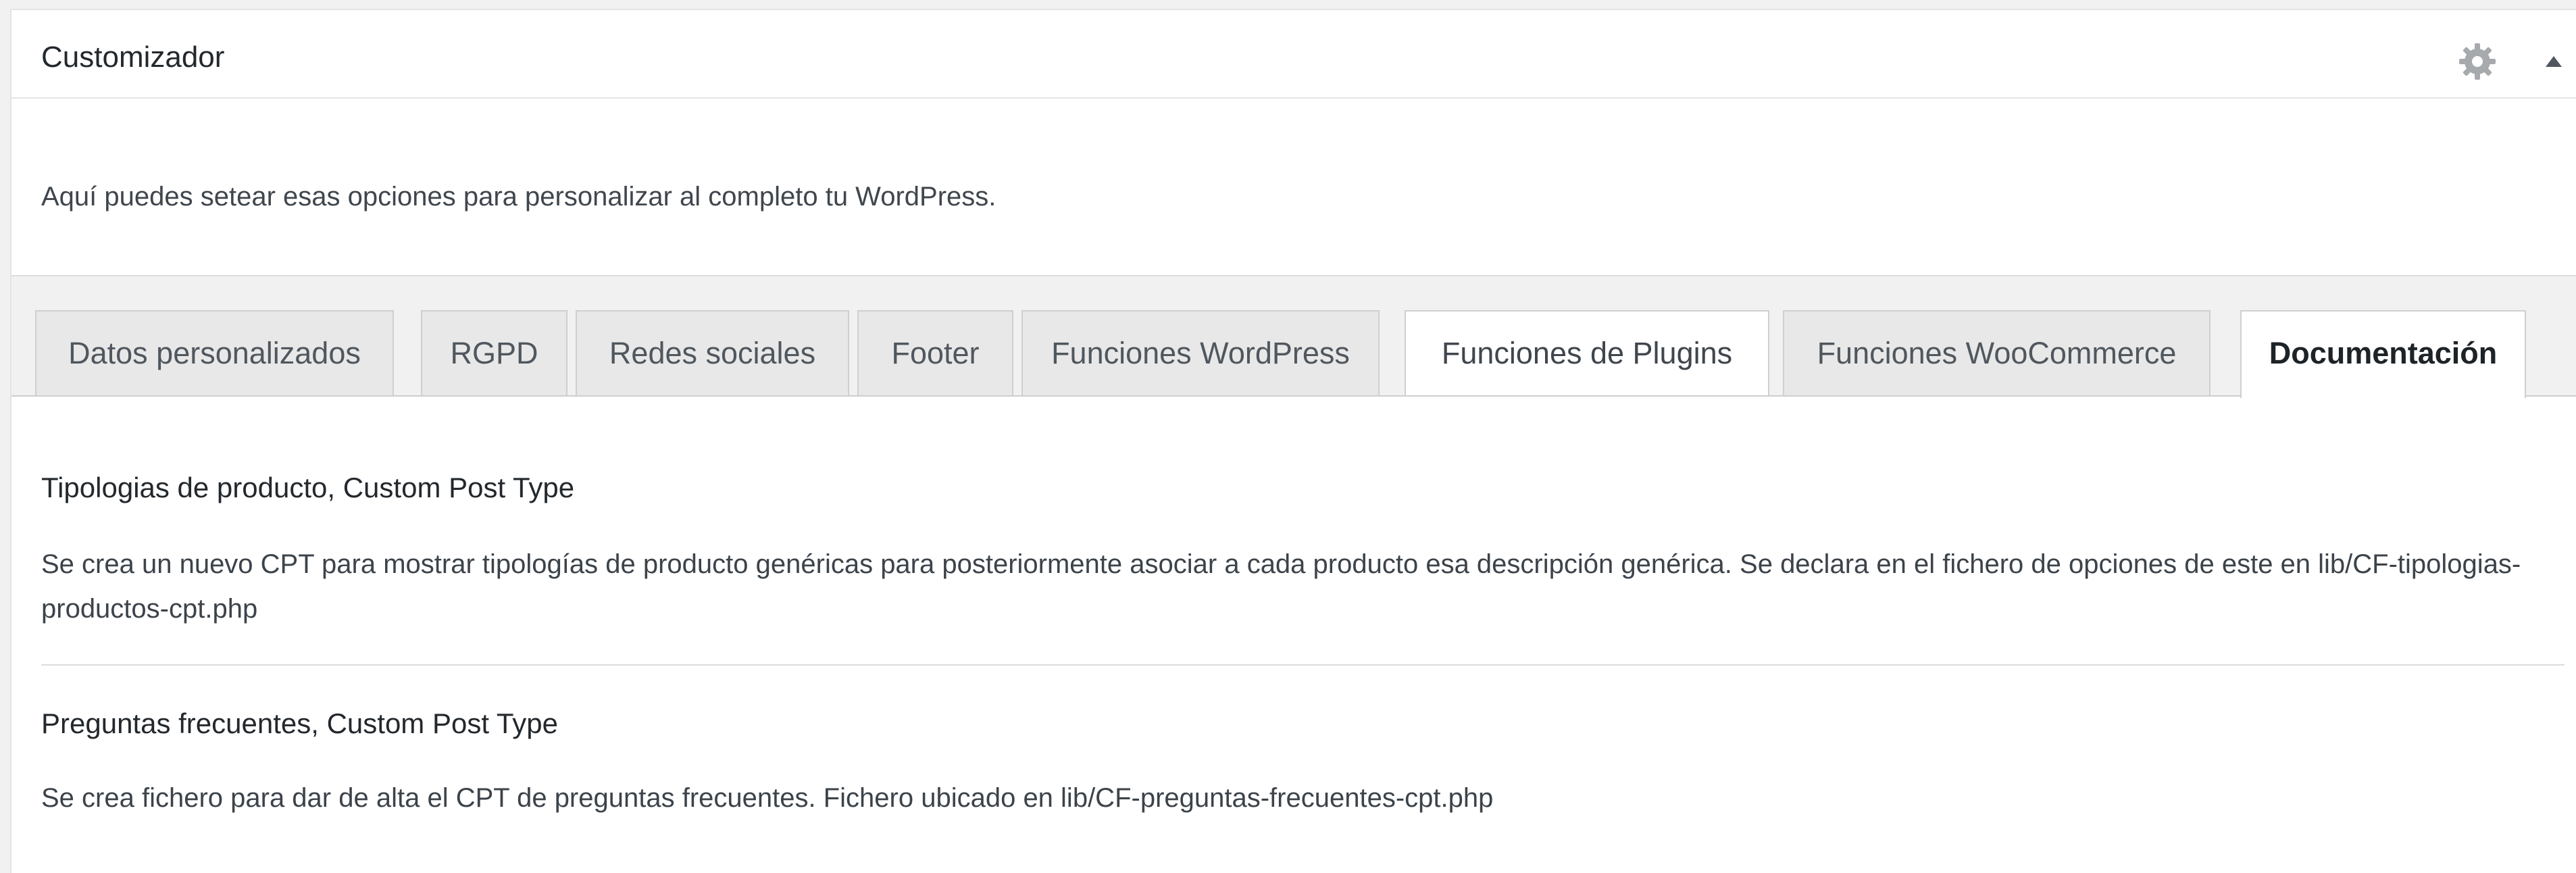  Describe the element at coordinates (308, 488) in the screenshot. I see `section-title: Tipologias de producto, Custom Post Type` at that location.